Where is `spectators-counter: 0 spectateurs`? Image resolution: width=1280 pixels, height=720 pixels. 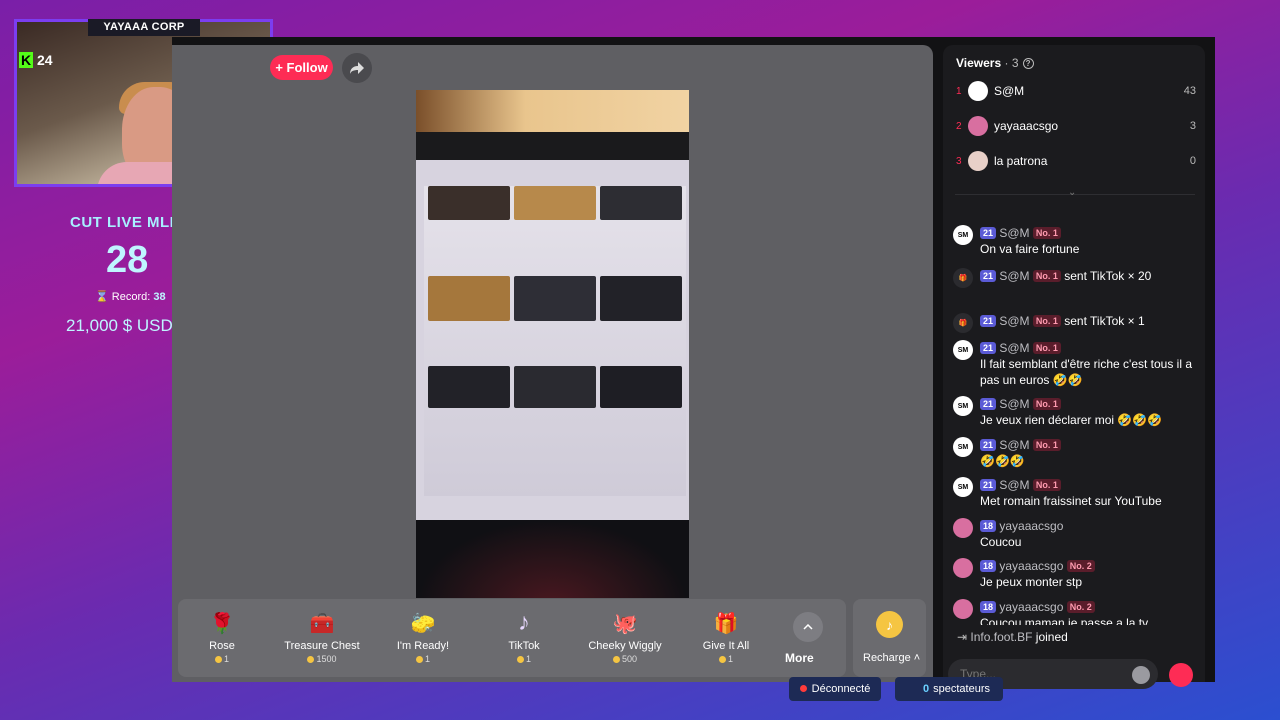 spectators-counter: 0 spectateurs is located at coordinates (949, 689).